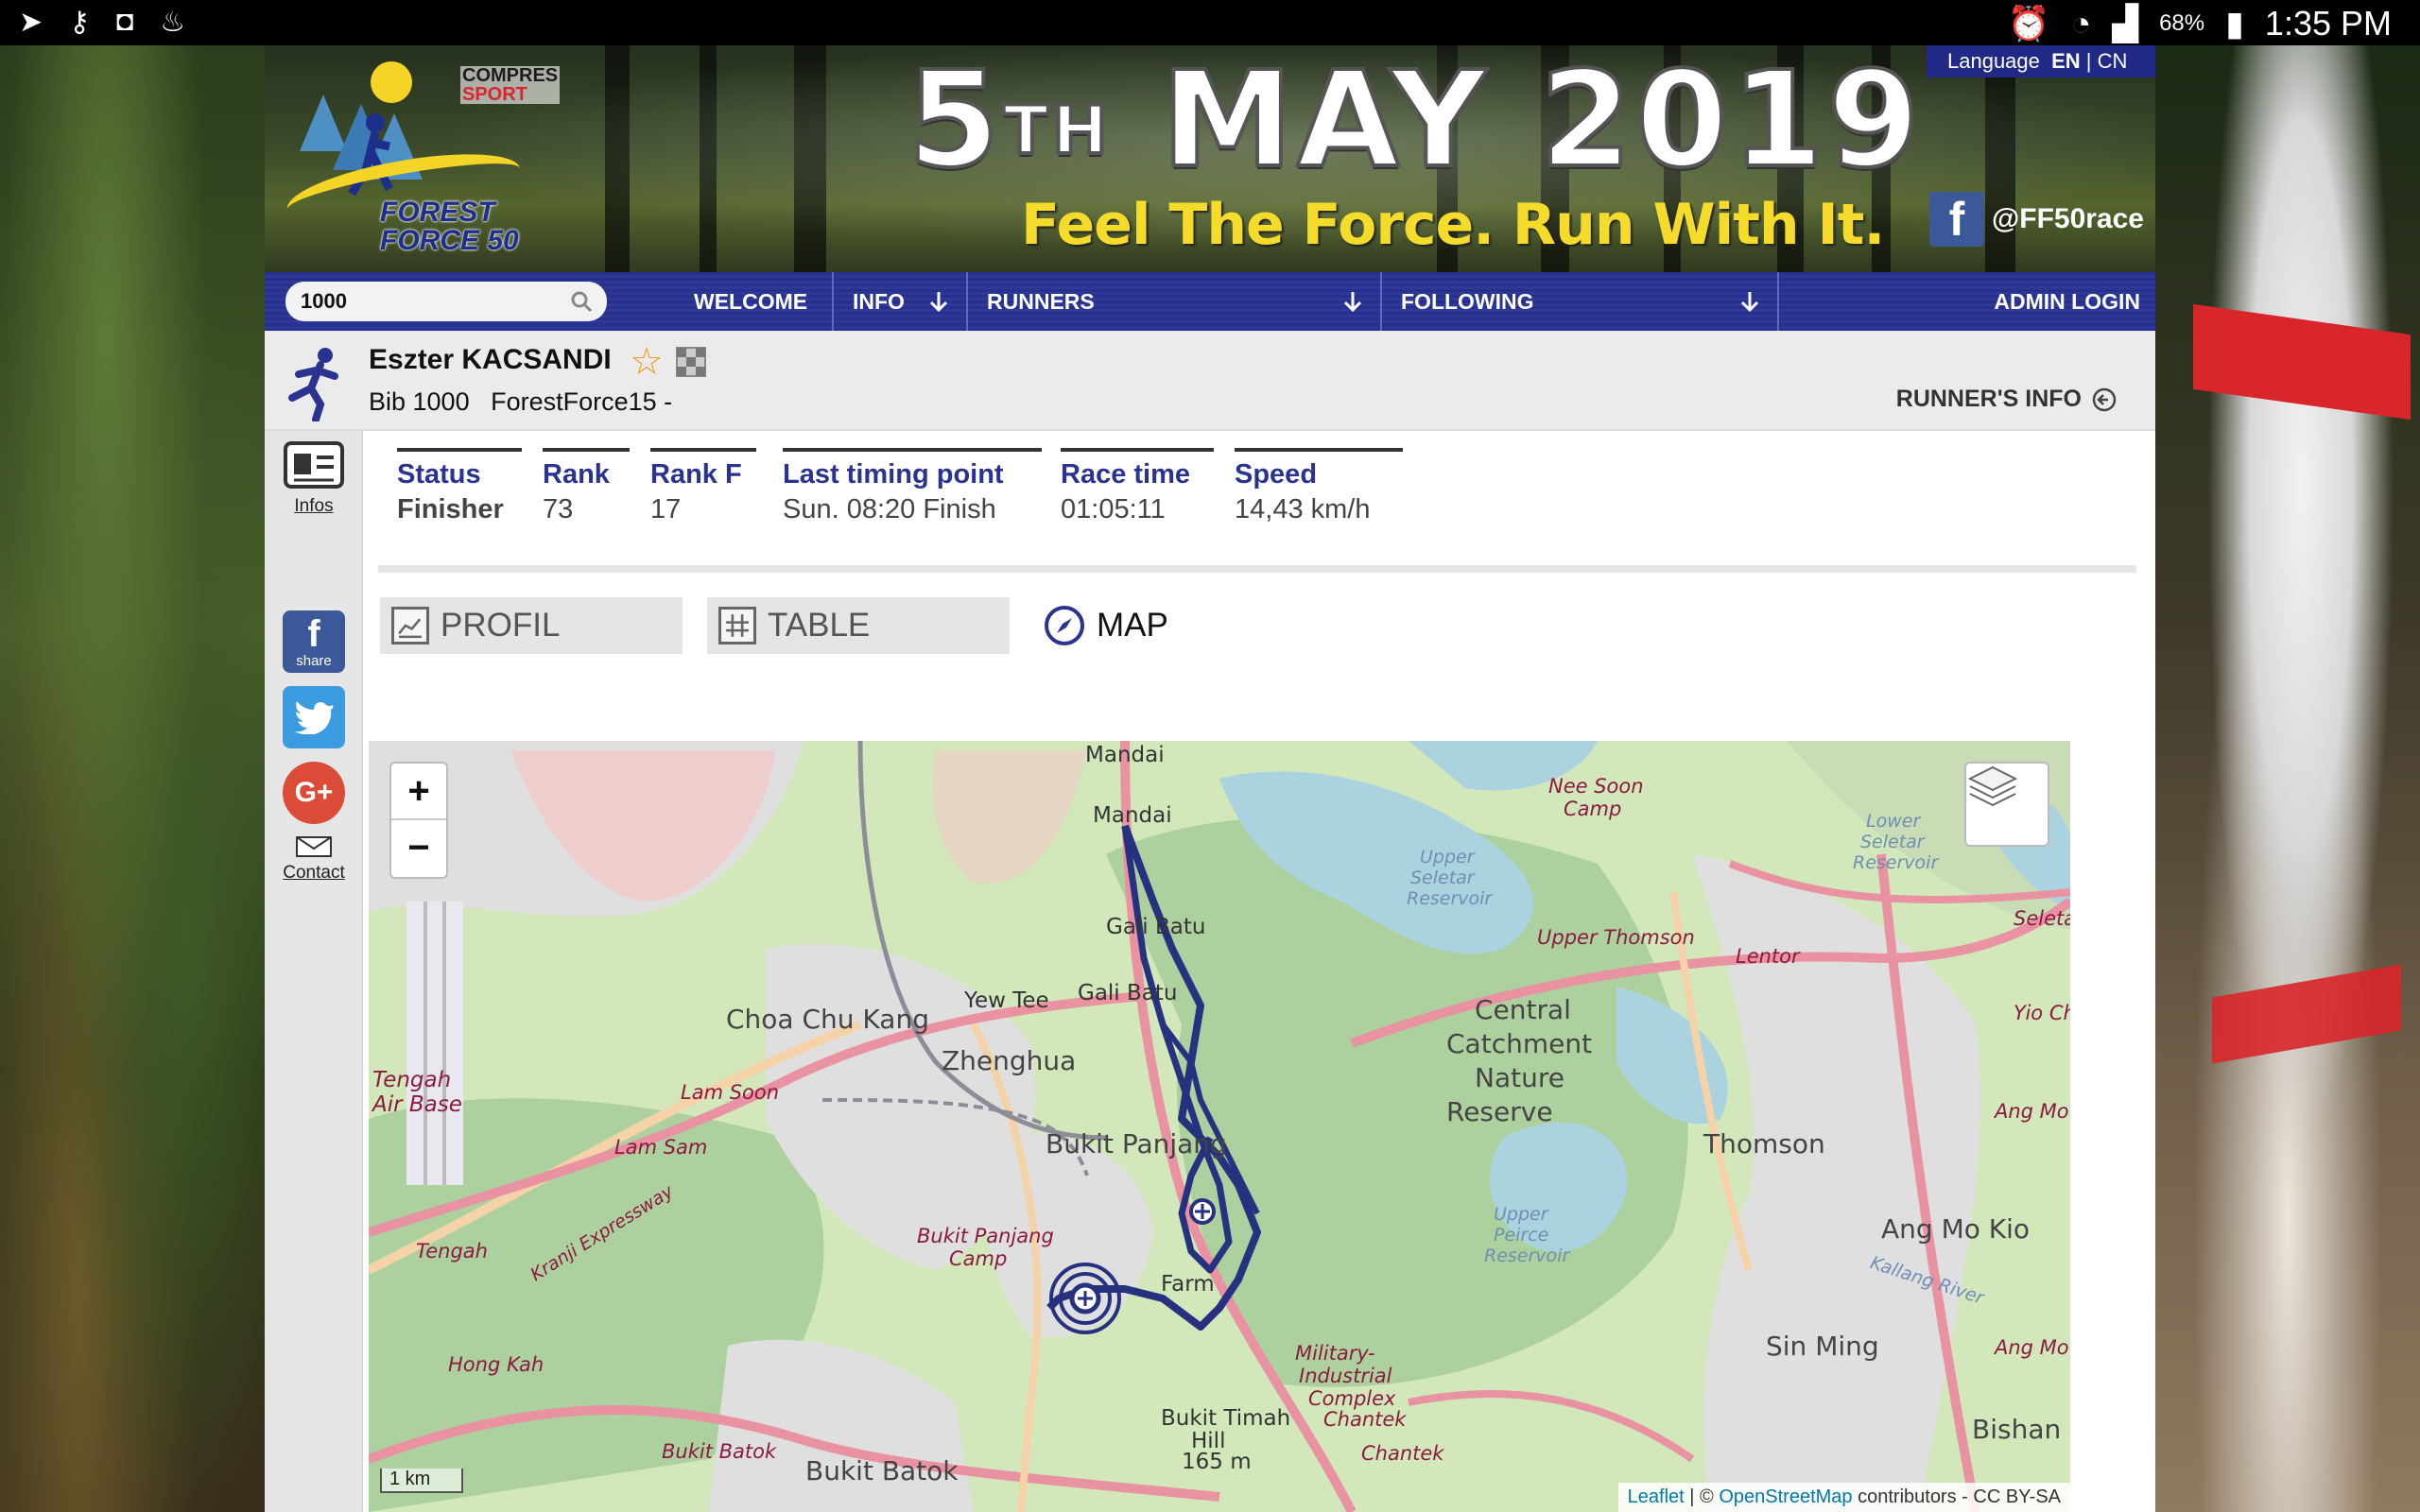 The height and width of the screenshot is (1512, 2420). I want to click on battery-icon: ▮, so click(2234, 23).